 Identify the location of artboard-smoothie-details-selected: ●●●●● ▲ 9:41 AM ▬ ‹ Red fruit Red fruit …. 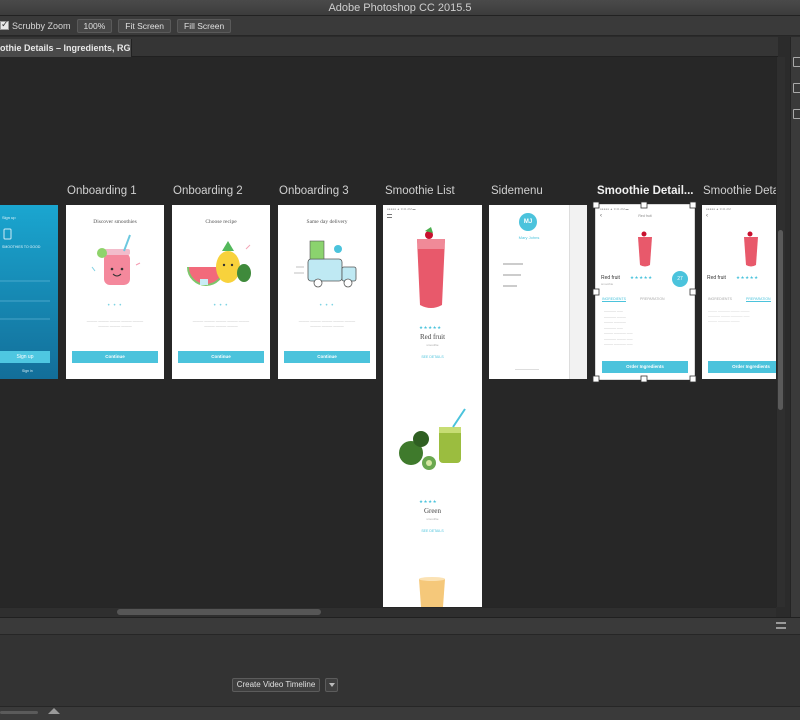
(645, 292).